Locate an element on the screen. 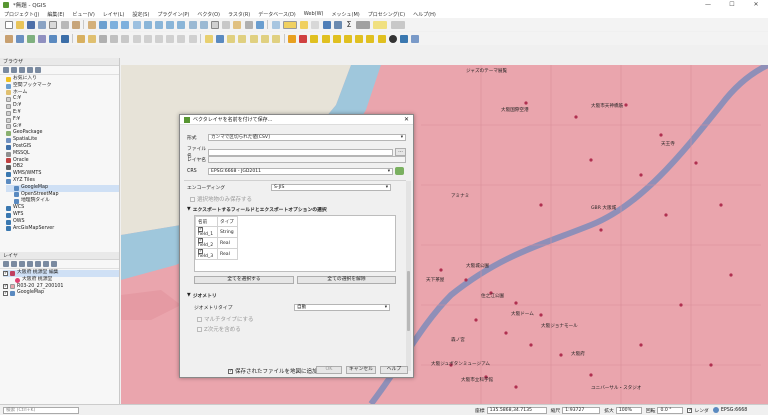 The image size is (768, 415). plugin-b-icon is located at coordinates (303, 38).